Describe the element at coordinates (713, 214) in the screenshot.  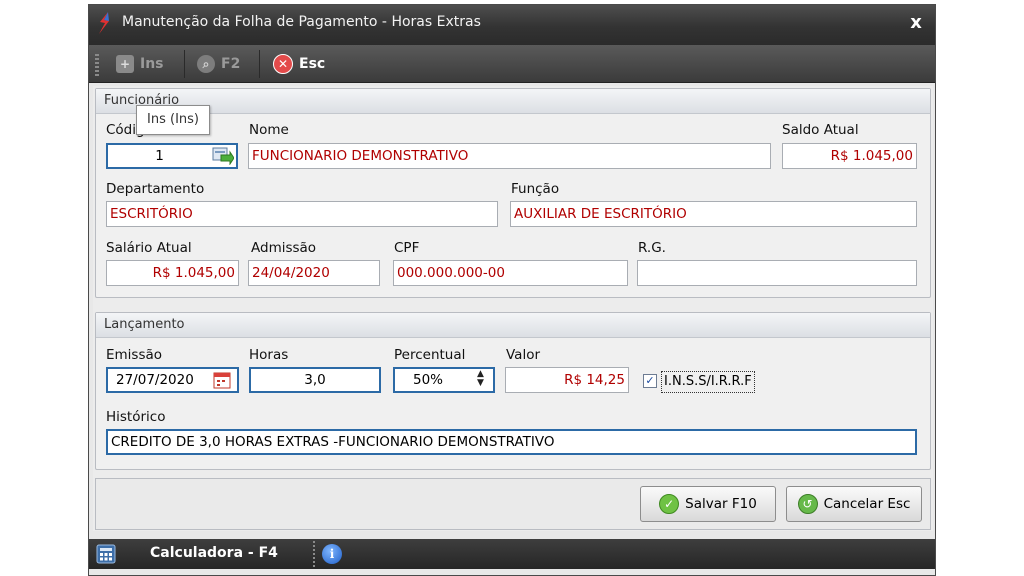
I see `funcao-input: AUXILIAR DE ESCRITÓRIO` at that location.